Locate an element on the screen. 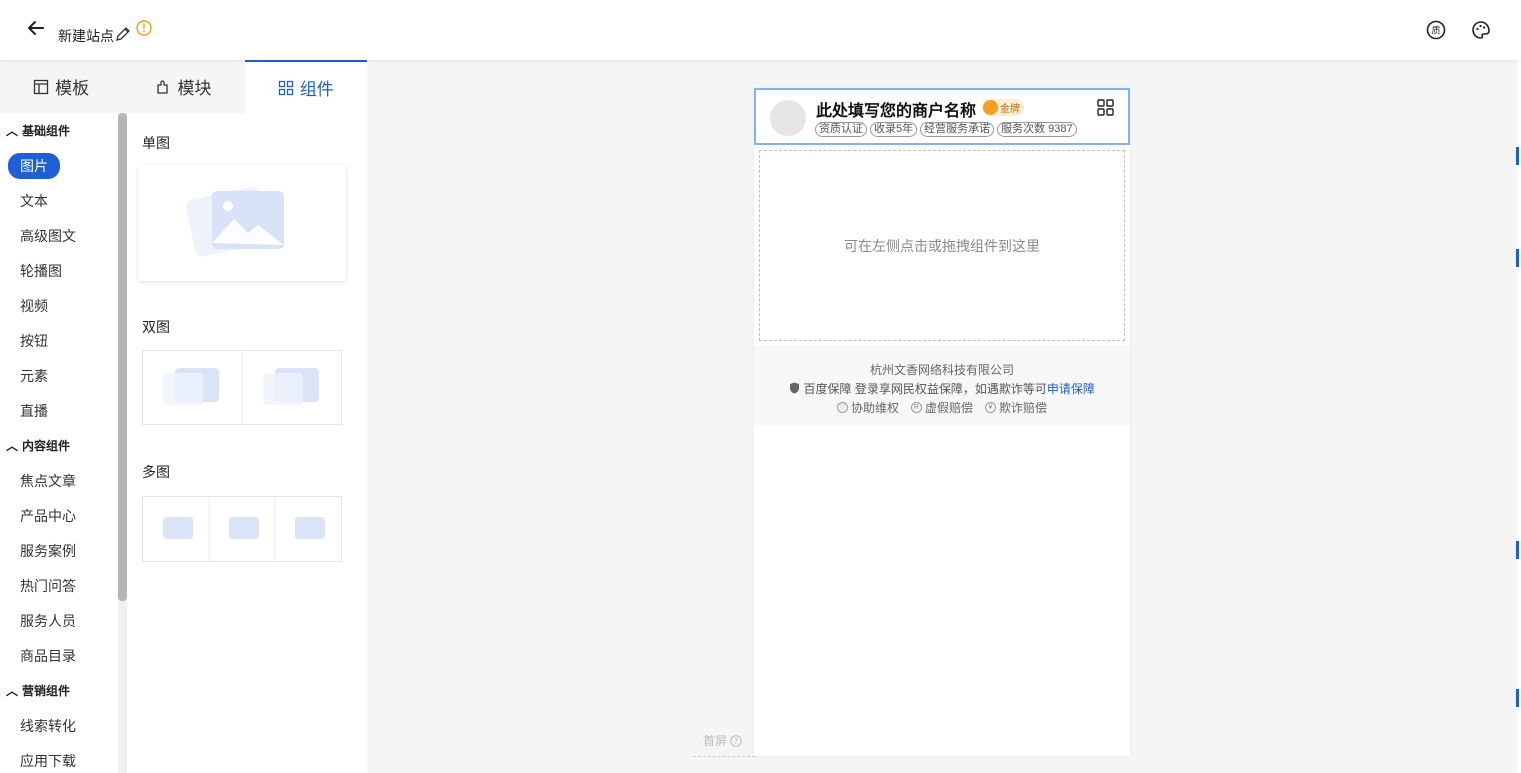 The height and width of the screenshot is (773, 1521). shield-icon is located at coordinates (795, 388).